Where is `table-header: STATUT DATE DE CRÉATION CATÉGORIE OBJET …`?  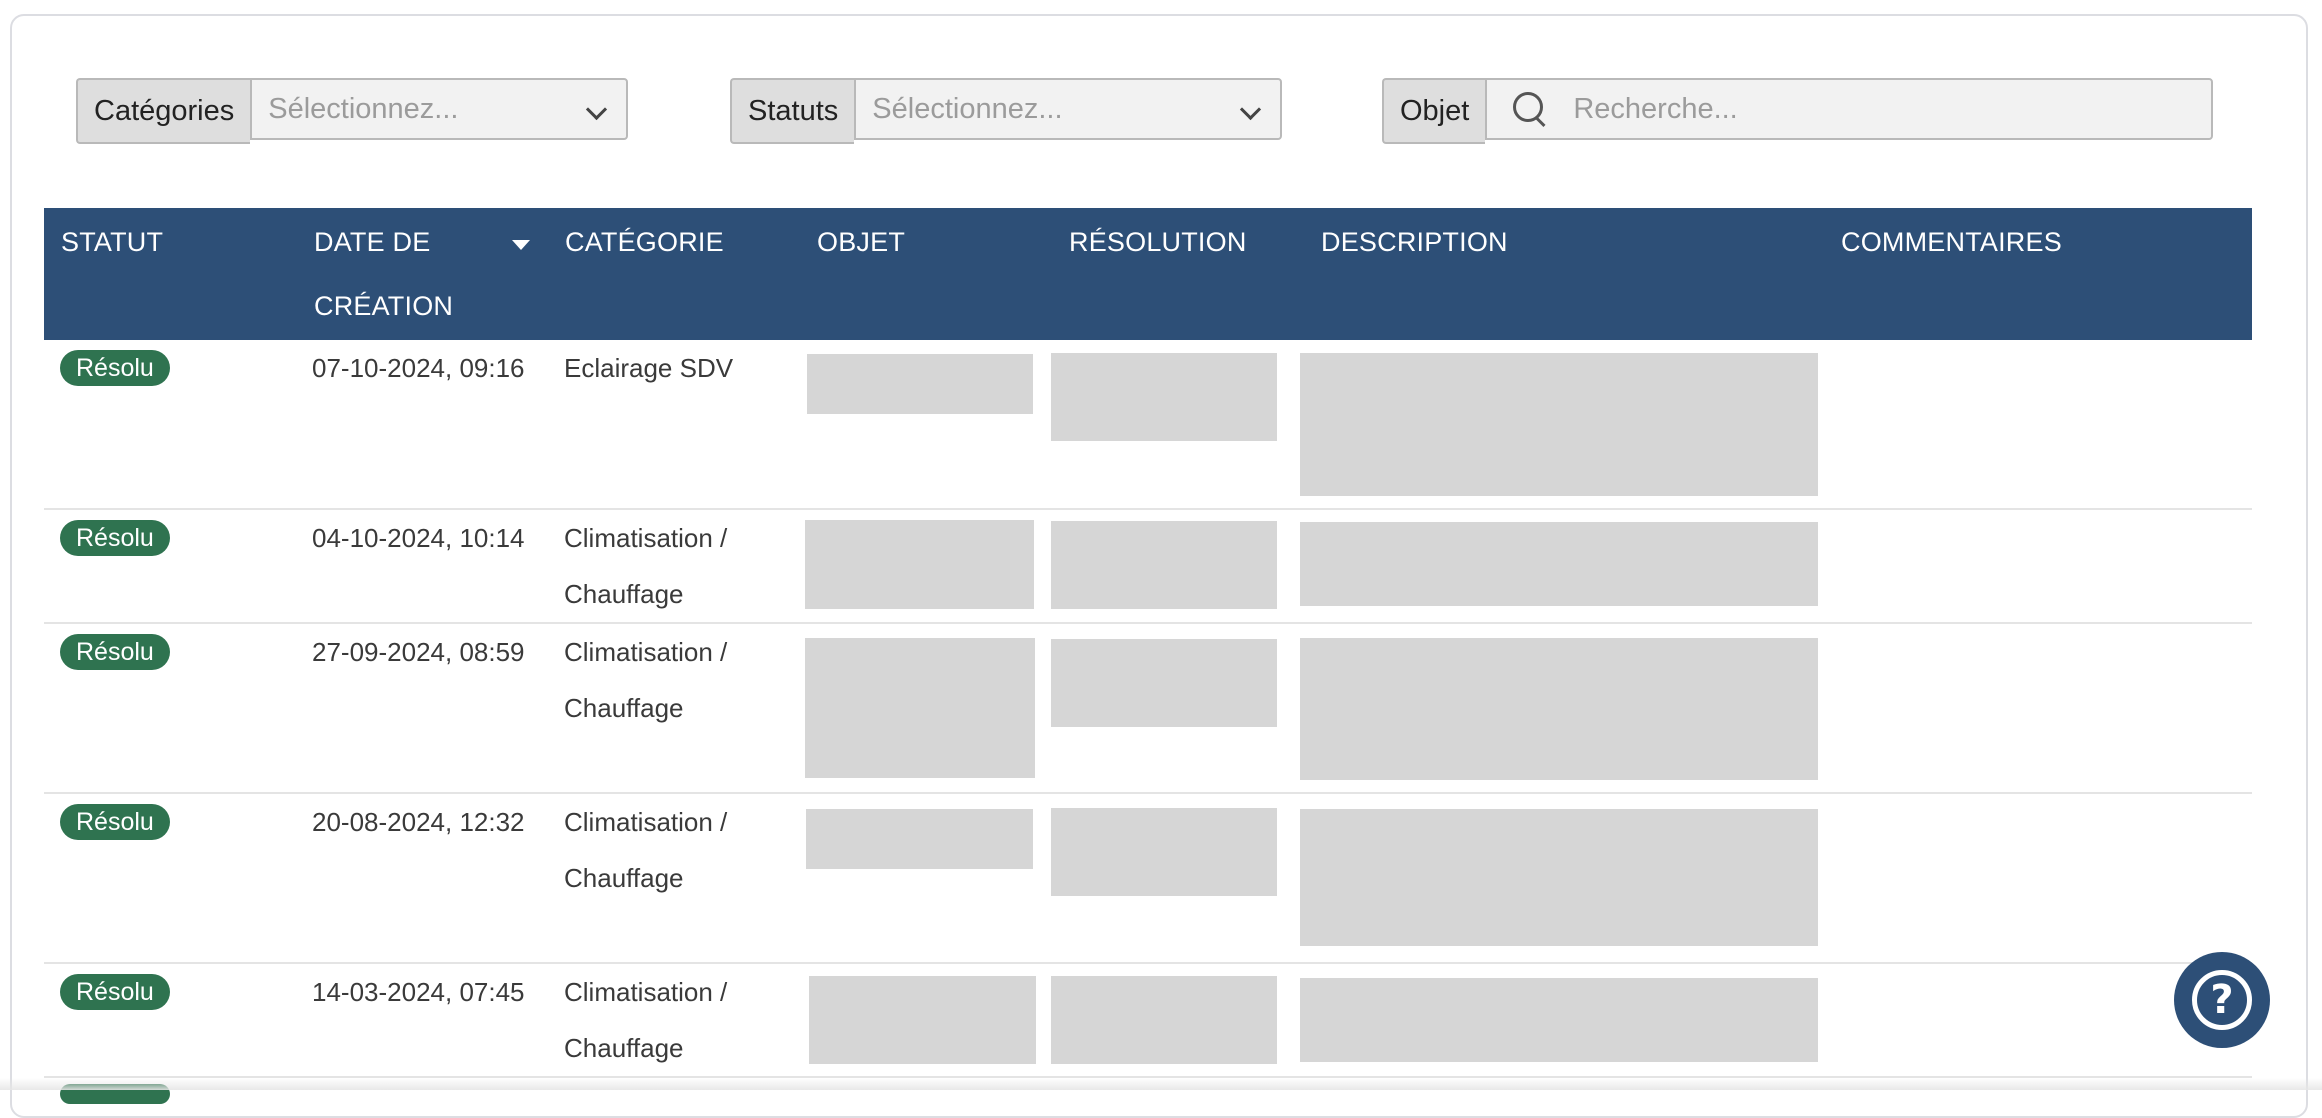 table-header: STATUT DATE DE CRÉATION CATÉGORIE OBJET … is located at coordinates (1148, 274).